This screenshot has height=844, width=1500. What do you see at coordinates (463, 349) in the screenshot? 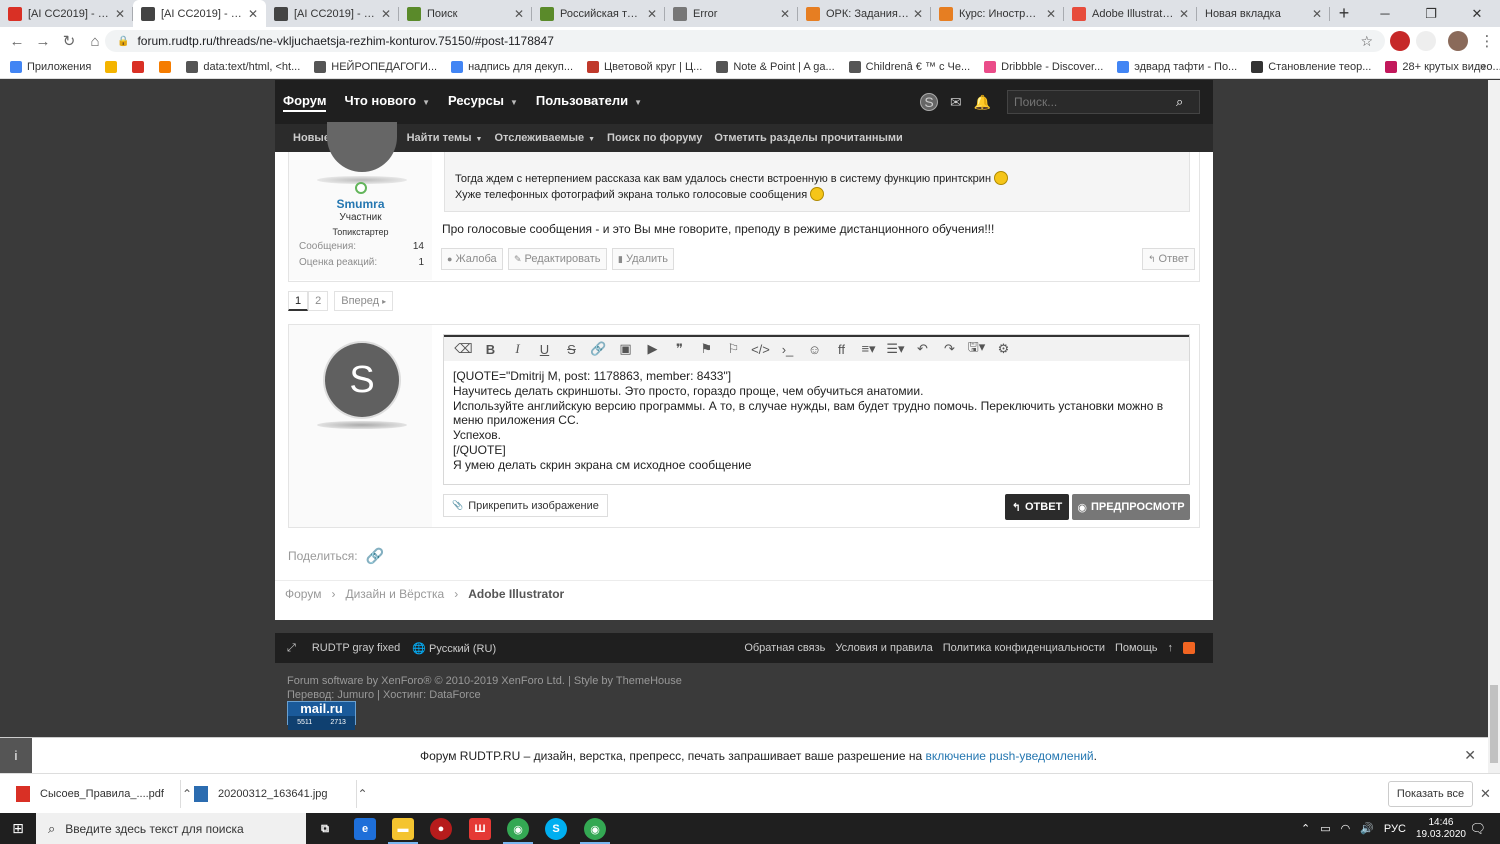
I see `eraser-icon: ⌫` at bounding box center [463, 349].